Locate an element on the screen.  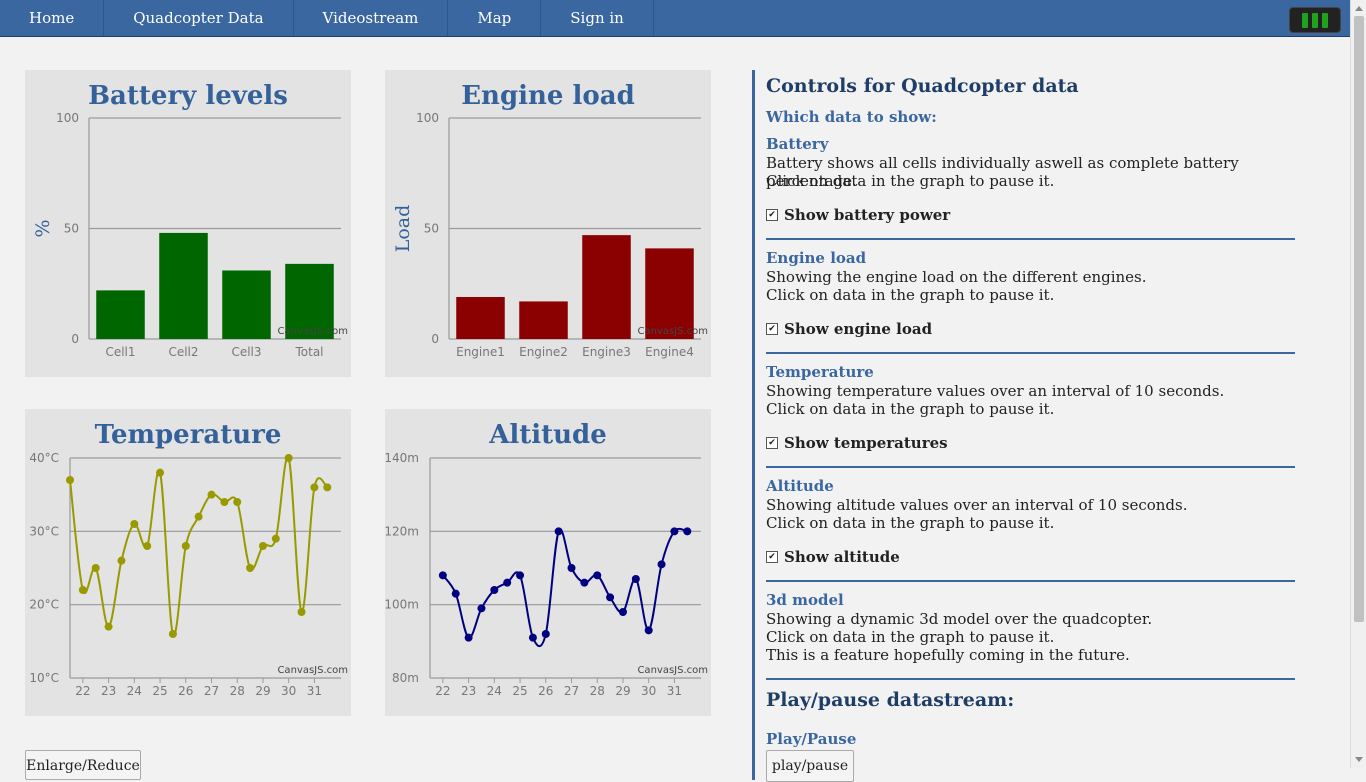
nav-sign-in: Sign in is located at coordinates (597, 18).